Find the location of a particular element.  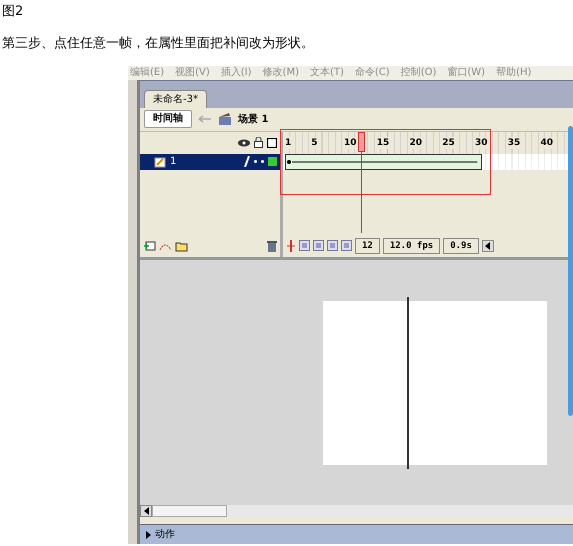

scene-icon is located at coordinates (225, 119).